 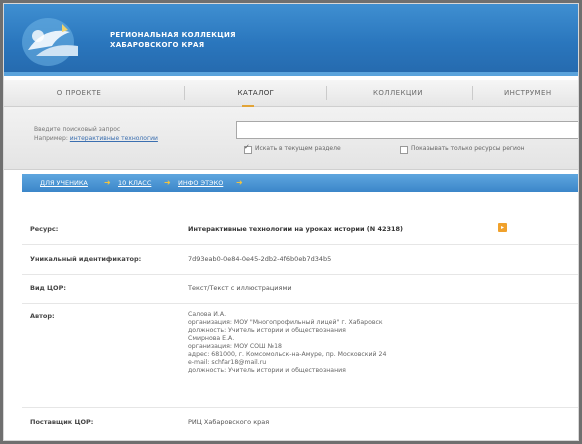 What do you see at coordinates (114, 138) in the screenshot?
I see `search-example-link: интерактивные технологии` at bounding box center [114, 138].